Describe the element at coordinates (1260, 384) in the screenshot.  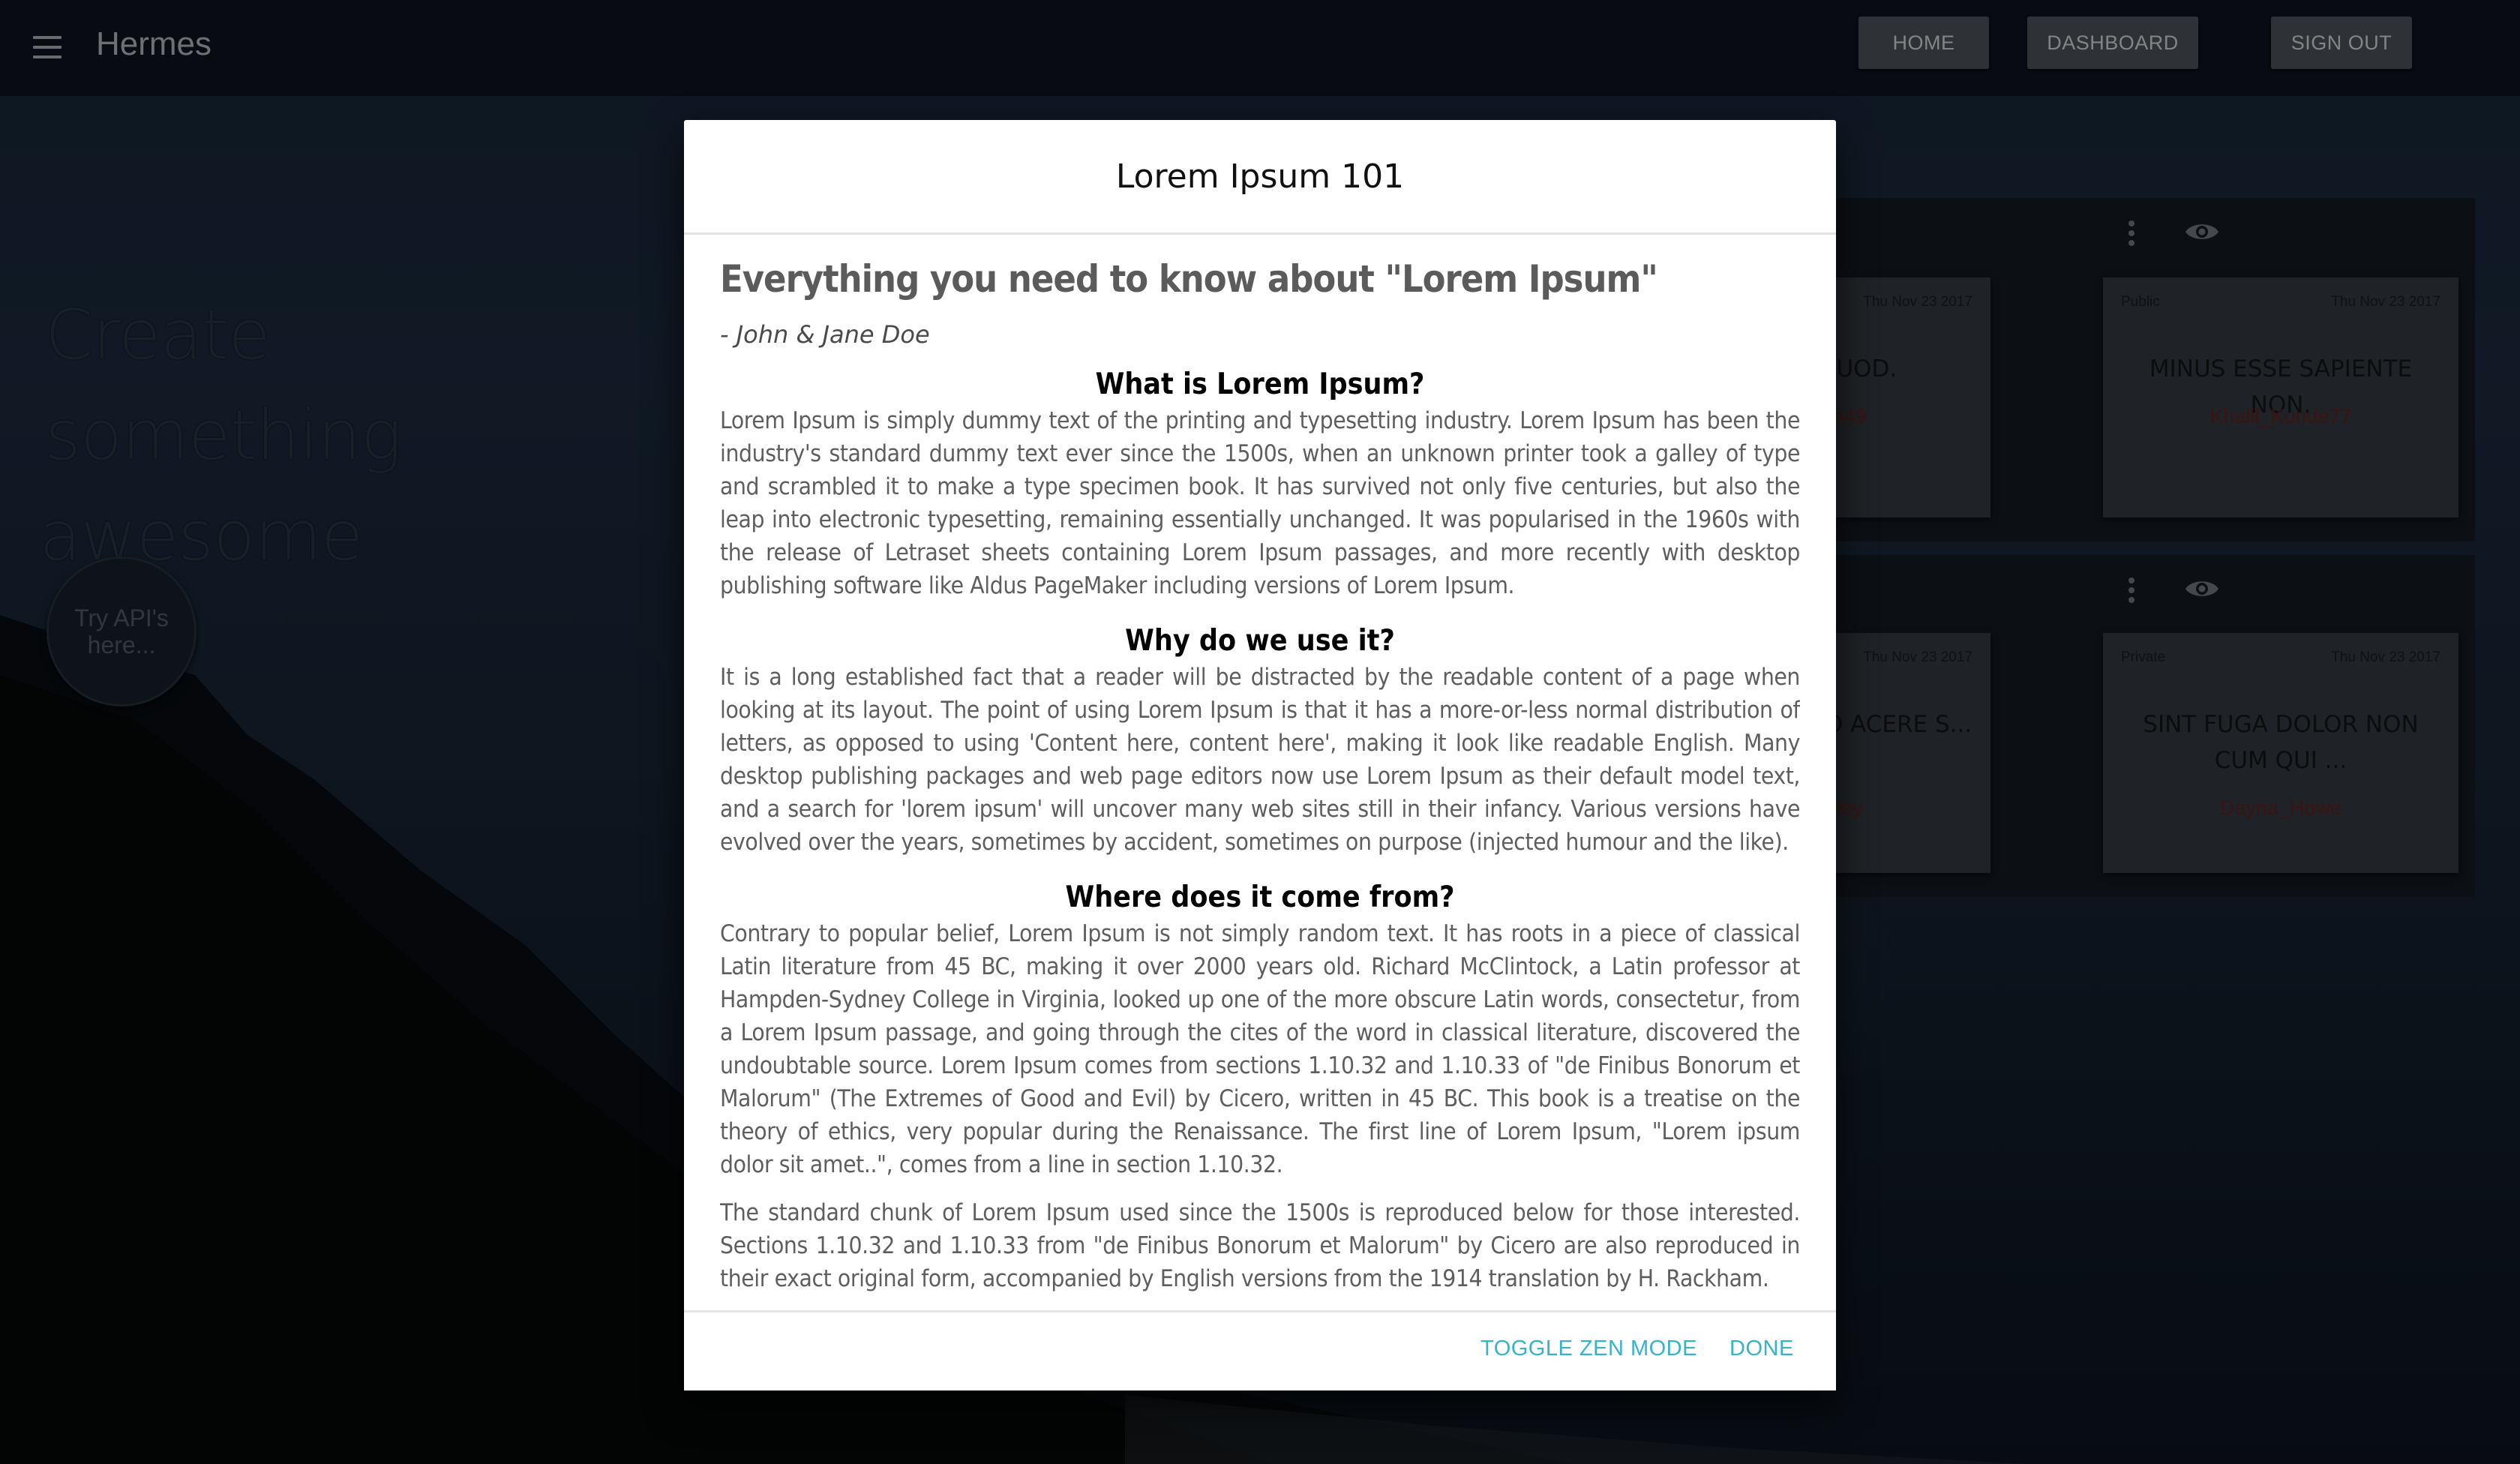
I see `section-title: What is Lorem Ipsum?` at that location.